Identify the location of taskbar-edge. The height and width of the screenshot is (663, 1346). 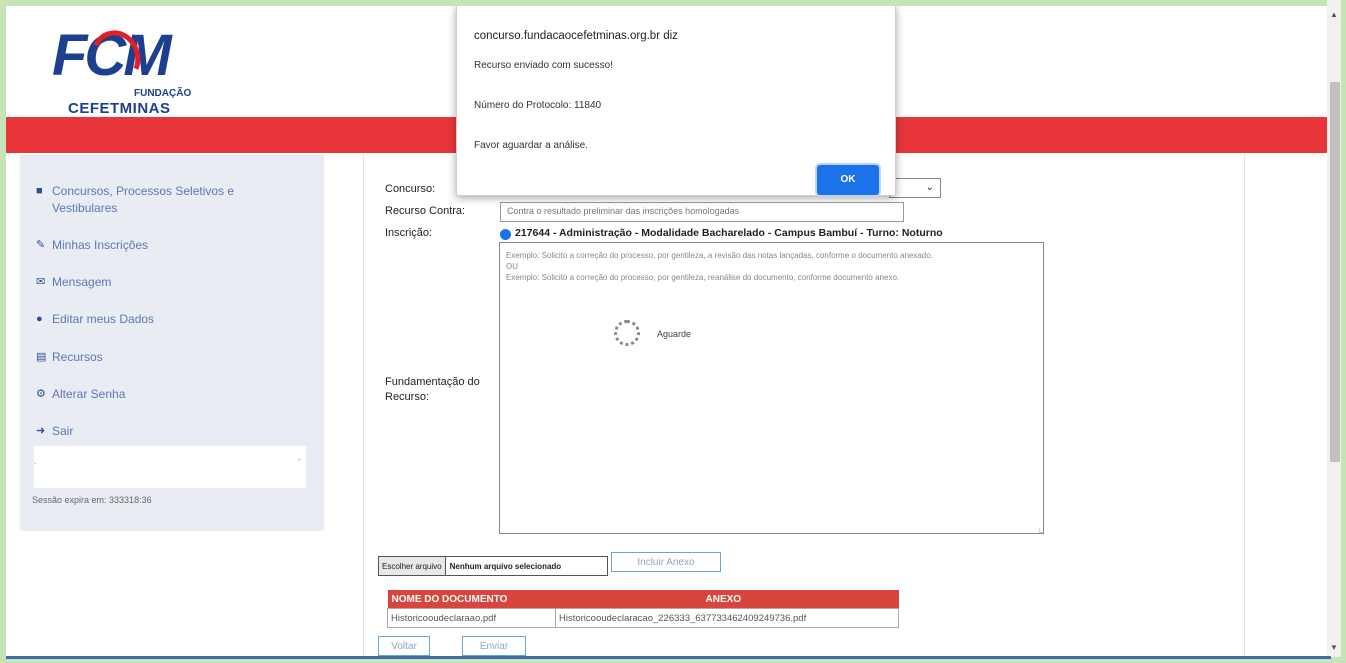
(668, 657).